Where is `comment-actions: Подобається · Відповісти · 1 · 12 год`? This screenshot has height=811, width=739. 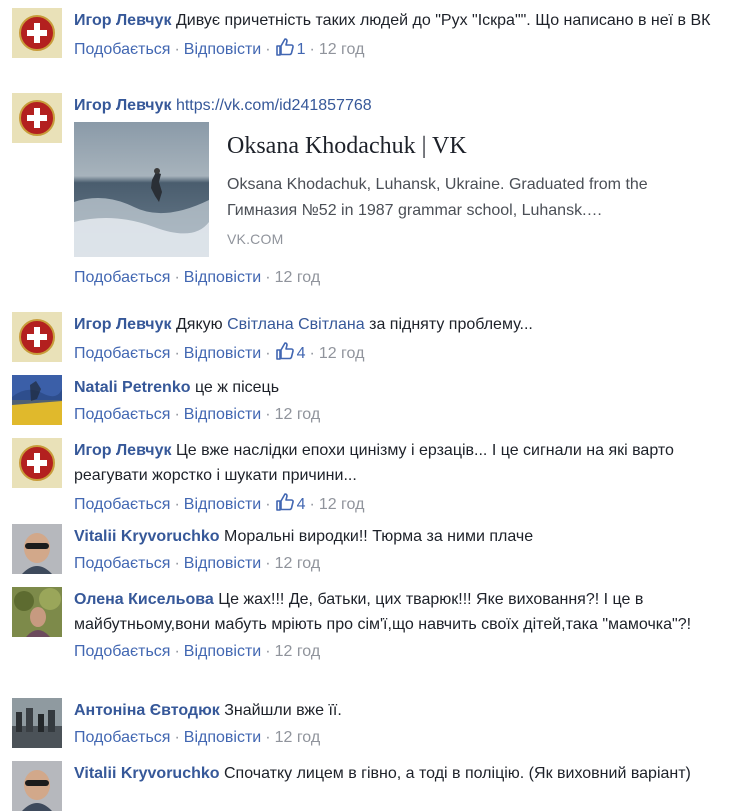 comment-actions: Подобається · Відповісти · 1 · 12 год is located at coordinates (399, 49).